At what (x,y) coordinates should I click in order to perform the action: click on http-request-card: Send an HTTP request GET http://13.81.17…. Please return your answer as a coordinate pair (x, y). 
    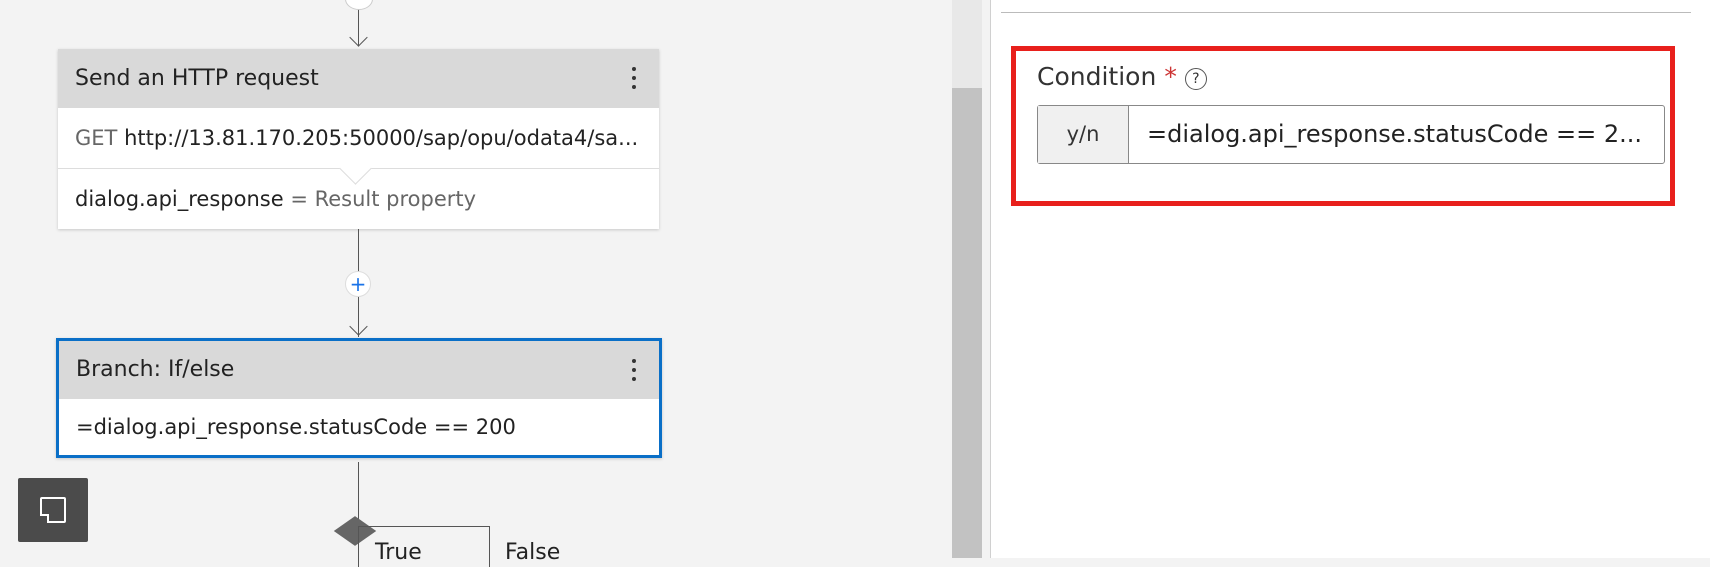
    Looking at the image, I should click on (358, 139).